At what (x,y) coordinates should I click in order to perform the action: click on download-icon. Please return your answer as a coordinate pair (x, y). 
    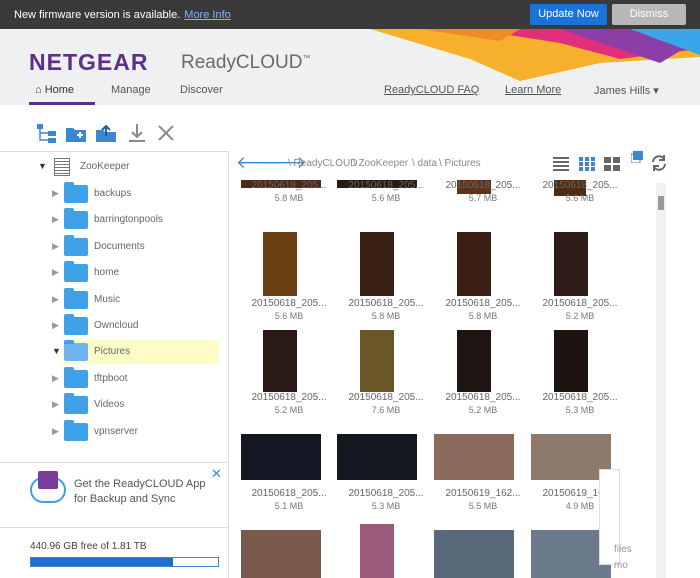
    Looking at the image, I should click on (137, 133).